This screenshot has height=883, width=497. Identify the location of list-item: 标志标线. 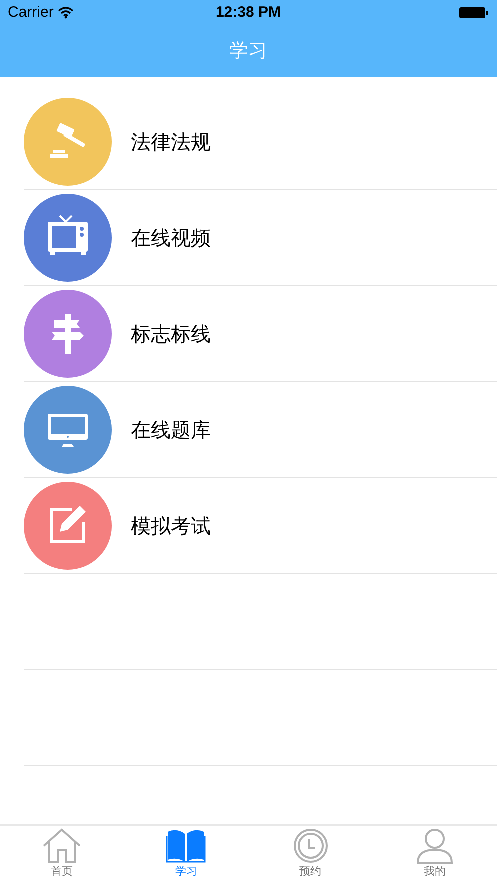
(260, 334).